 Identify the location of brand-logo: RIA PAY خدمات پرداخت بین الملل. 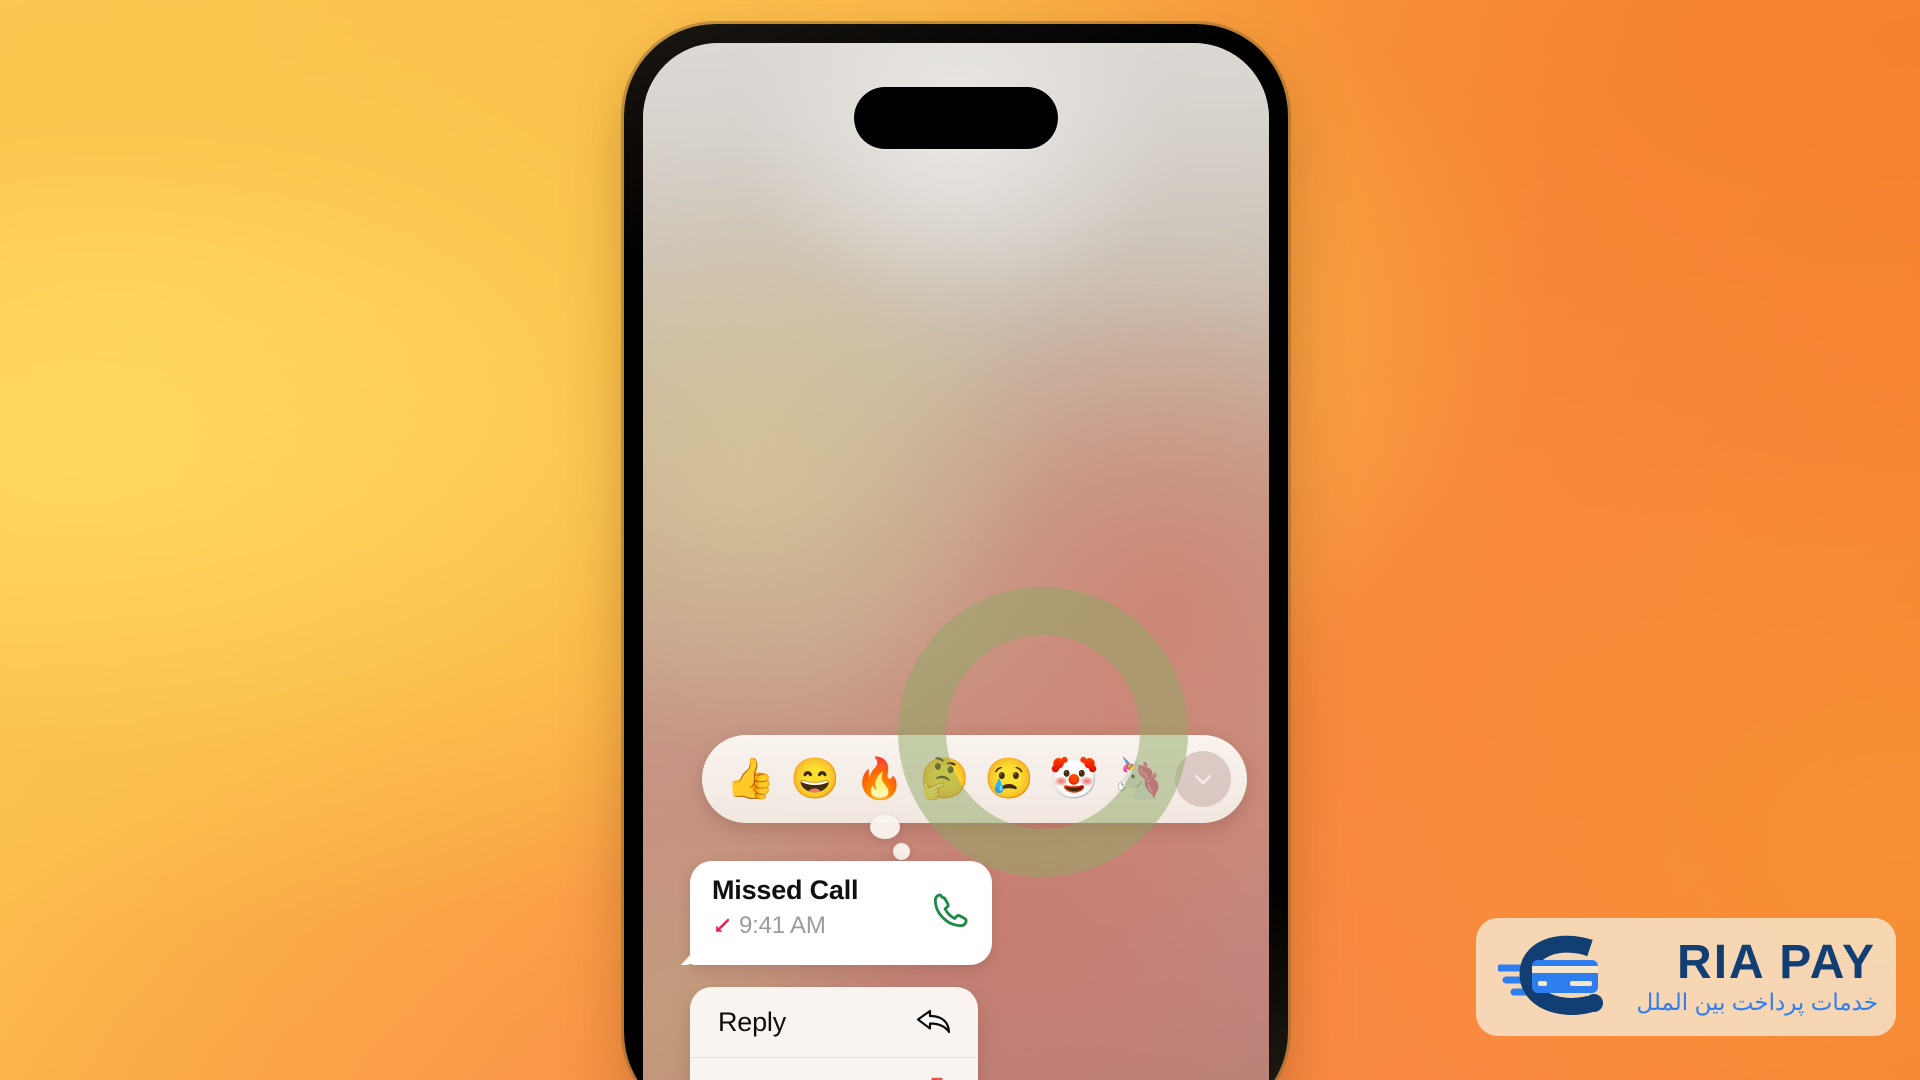
(1686, 977).